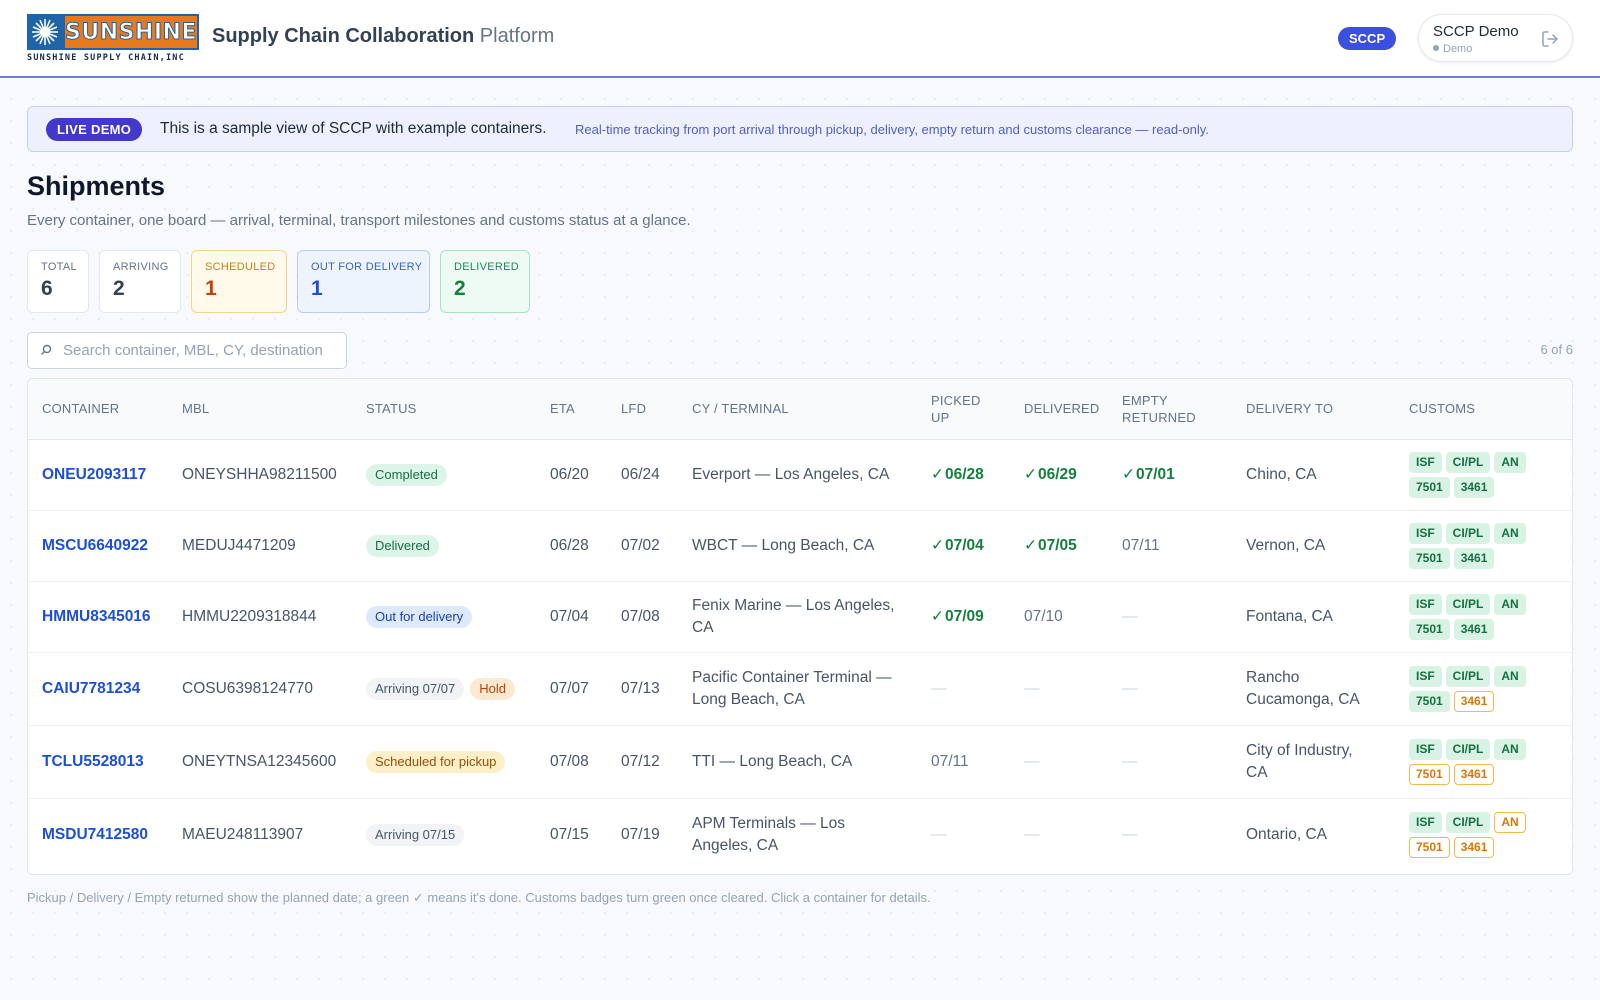 This screenshot has width=1600, height=1000. What do you see at coordinates (1313, 409) in the screenshot?
I see `col-header-delivery-to: DELIVERY TO` at bounding box center [1313, 409].